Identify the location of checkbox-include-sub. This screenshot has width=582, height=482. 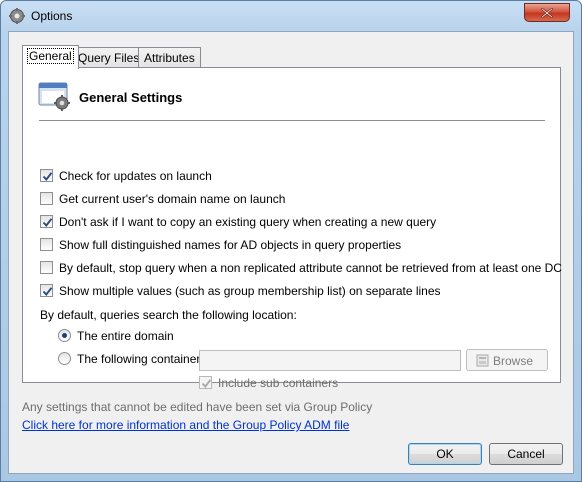
(205, 382).